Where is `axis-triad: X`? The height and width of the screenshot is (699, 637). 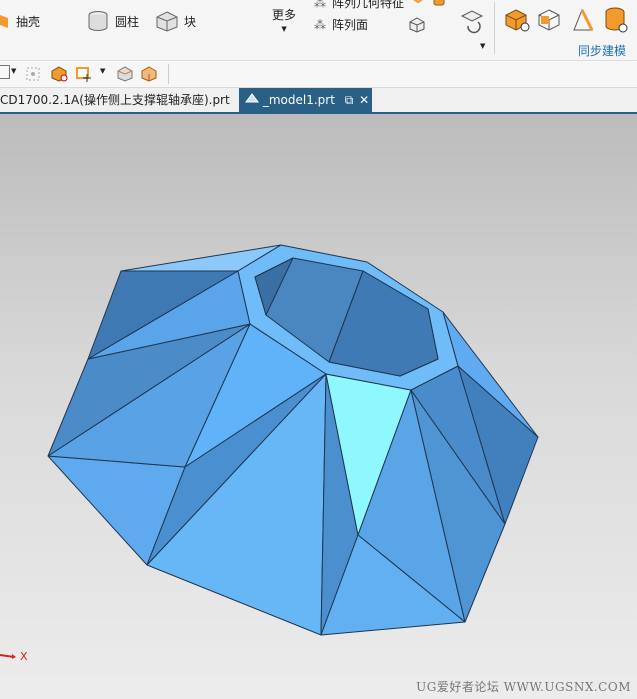
axis-triad: X is located at coordinates (15, 659).